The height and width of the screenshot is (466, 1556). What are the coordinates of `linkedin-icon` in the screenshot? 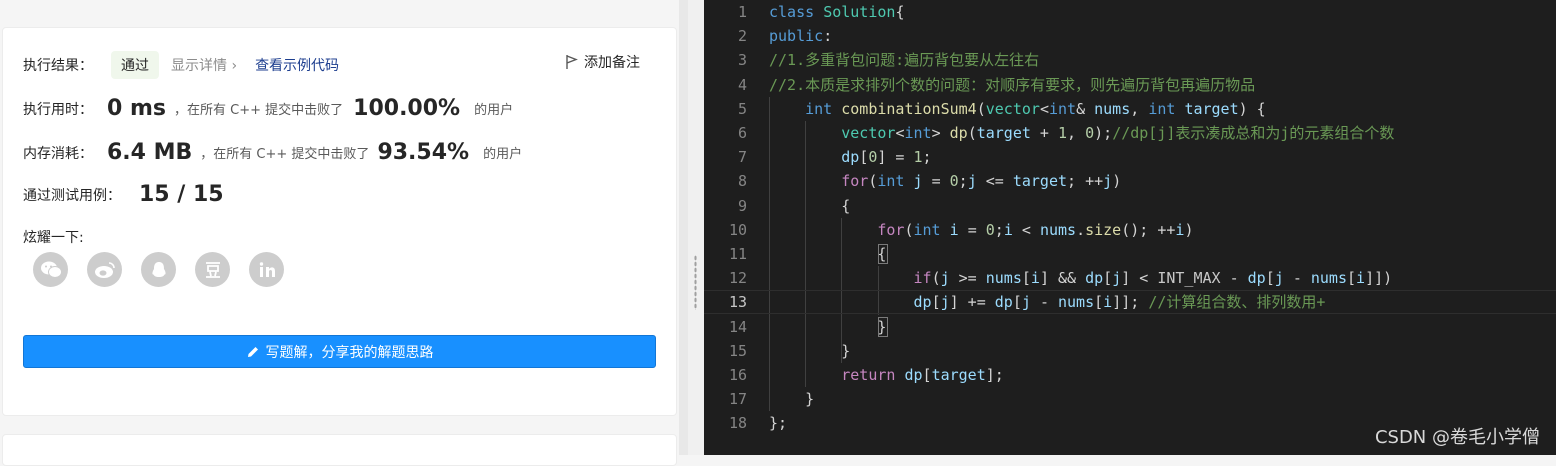 It's located at (266, 269).